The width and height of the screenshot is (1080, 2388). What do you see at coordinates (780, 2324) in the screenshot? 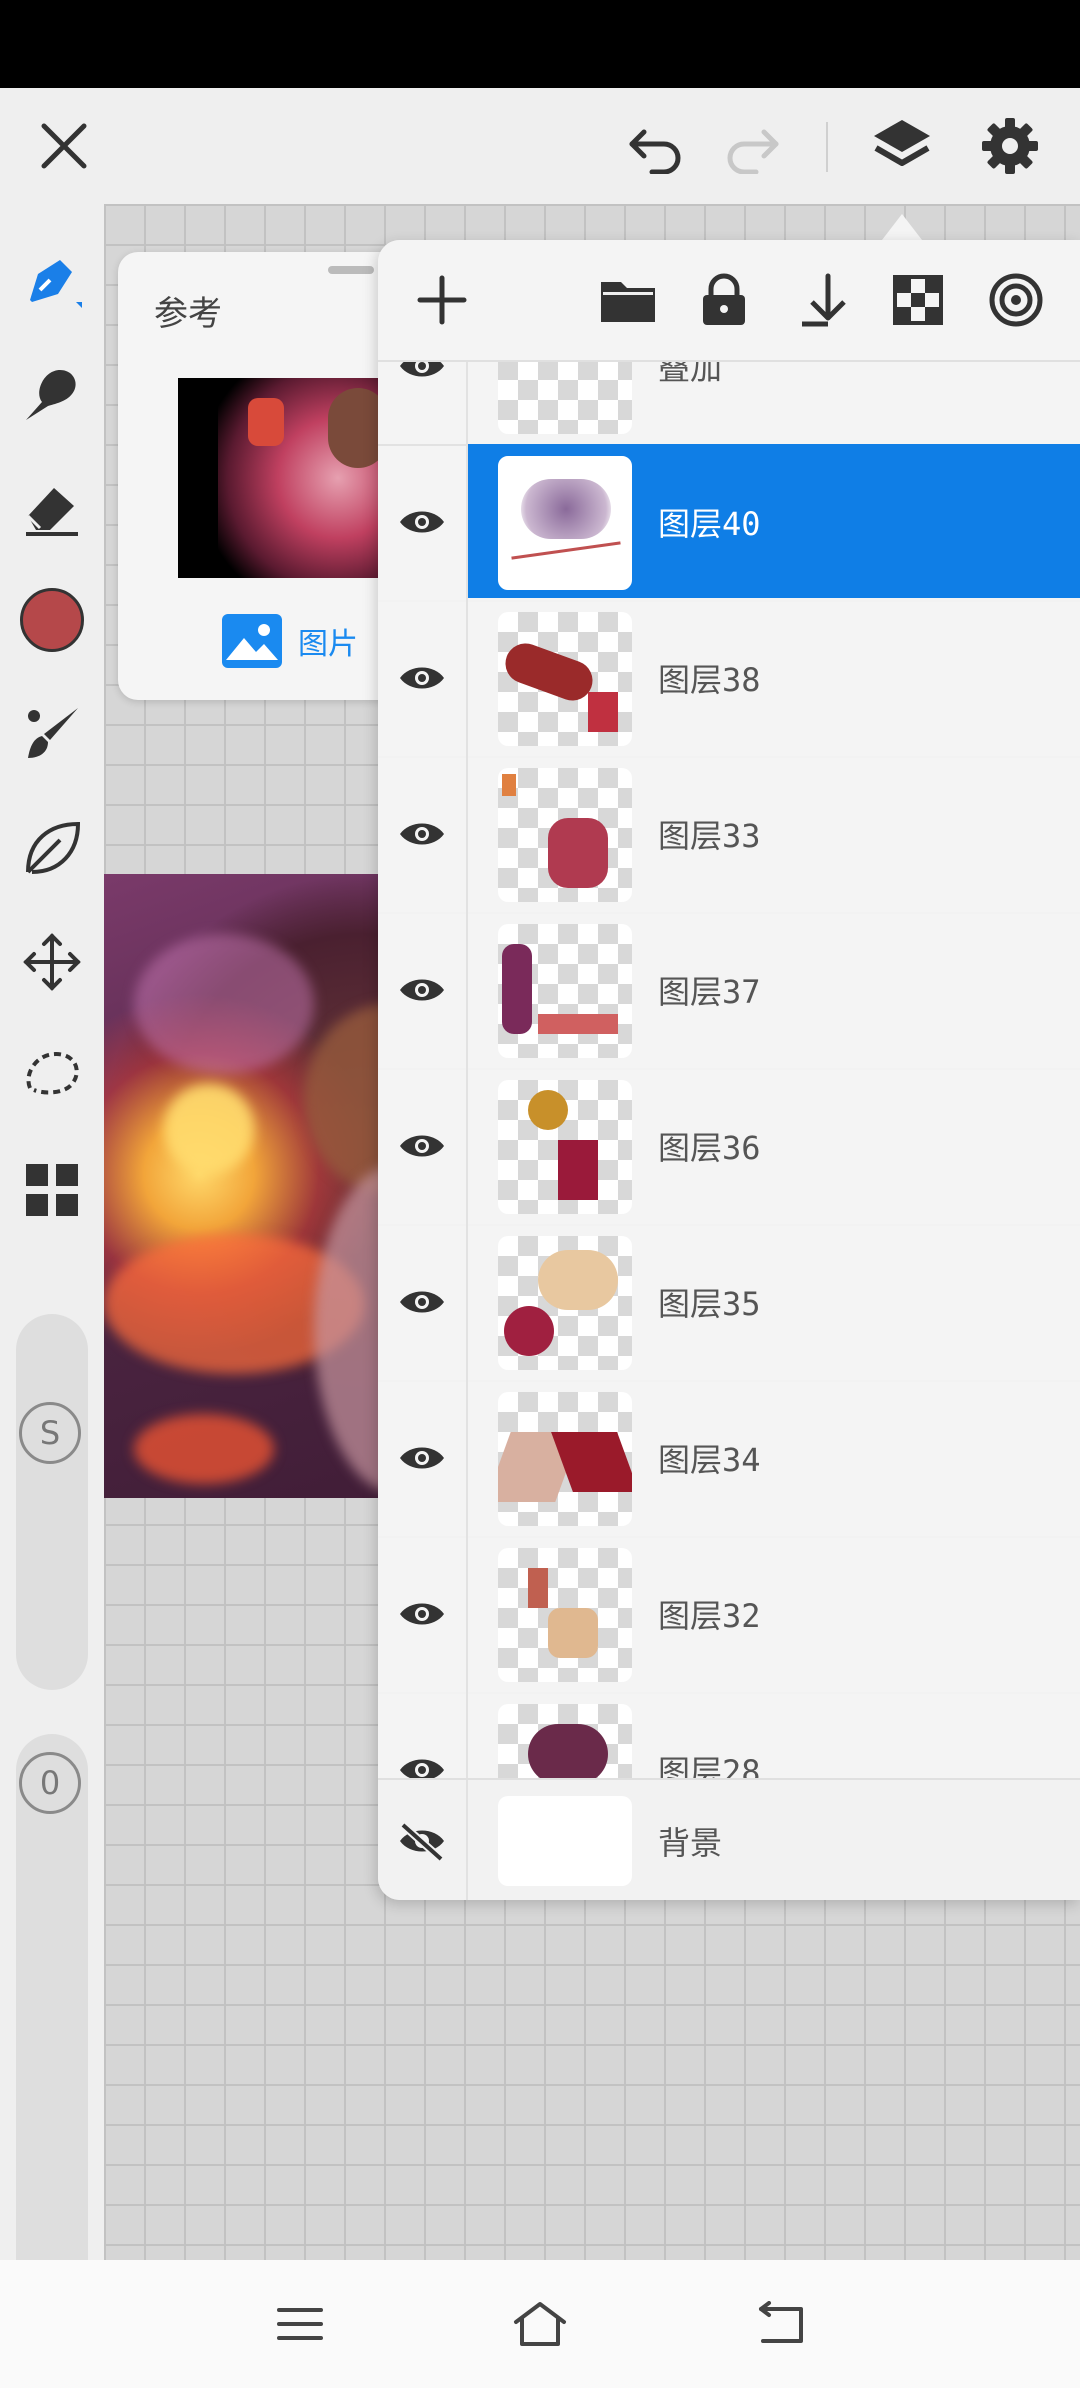
I see `back-icon` at bounding box center [780, 2324].